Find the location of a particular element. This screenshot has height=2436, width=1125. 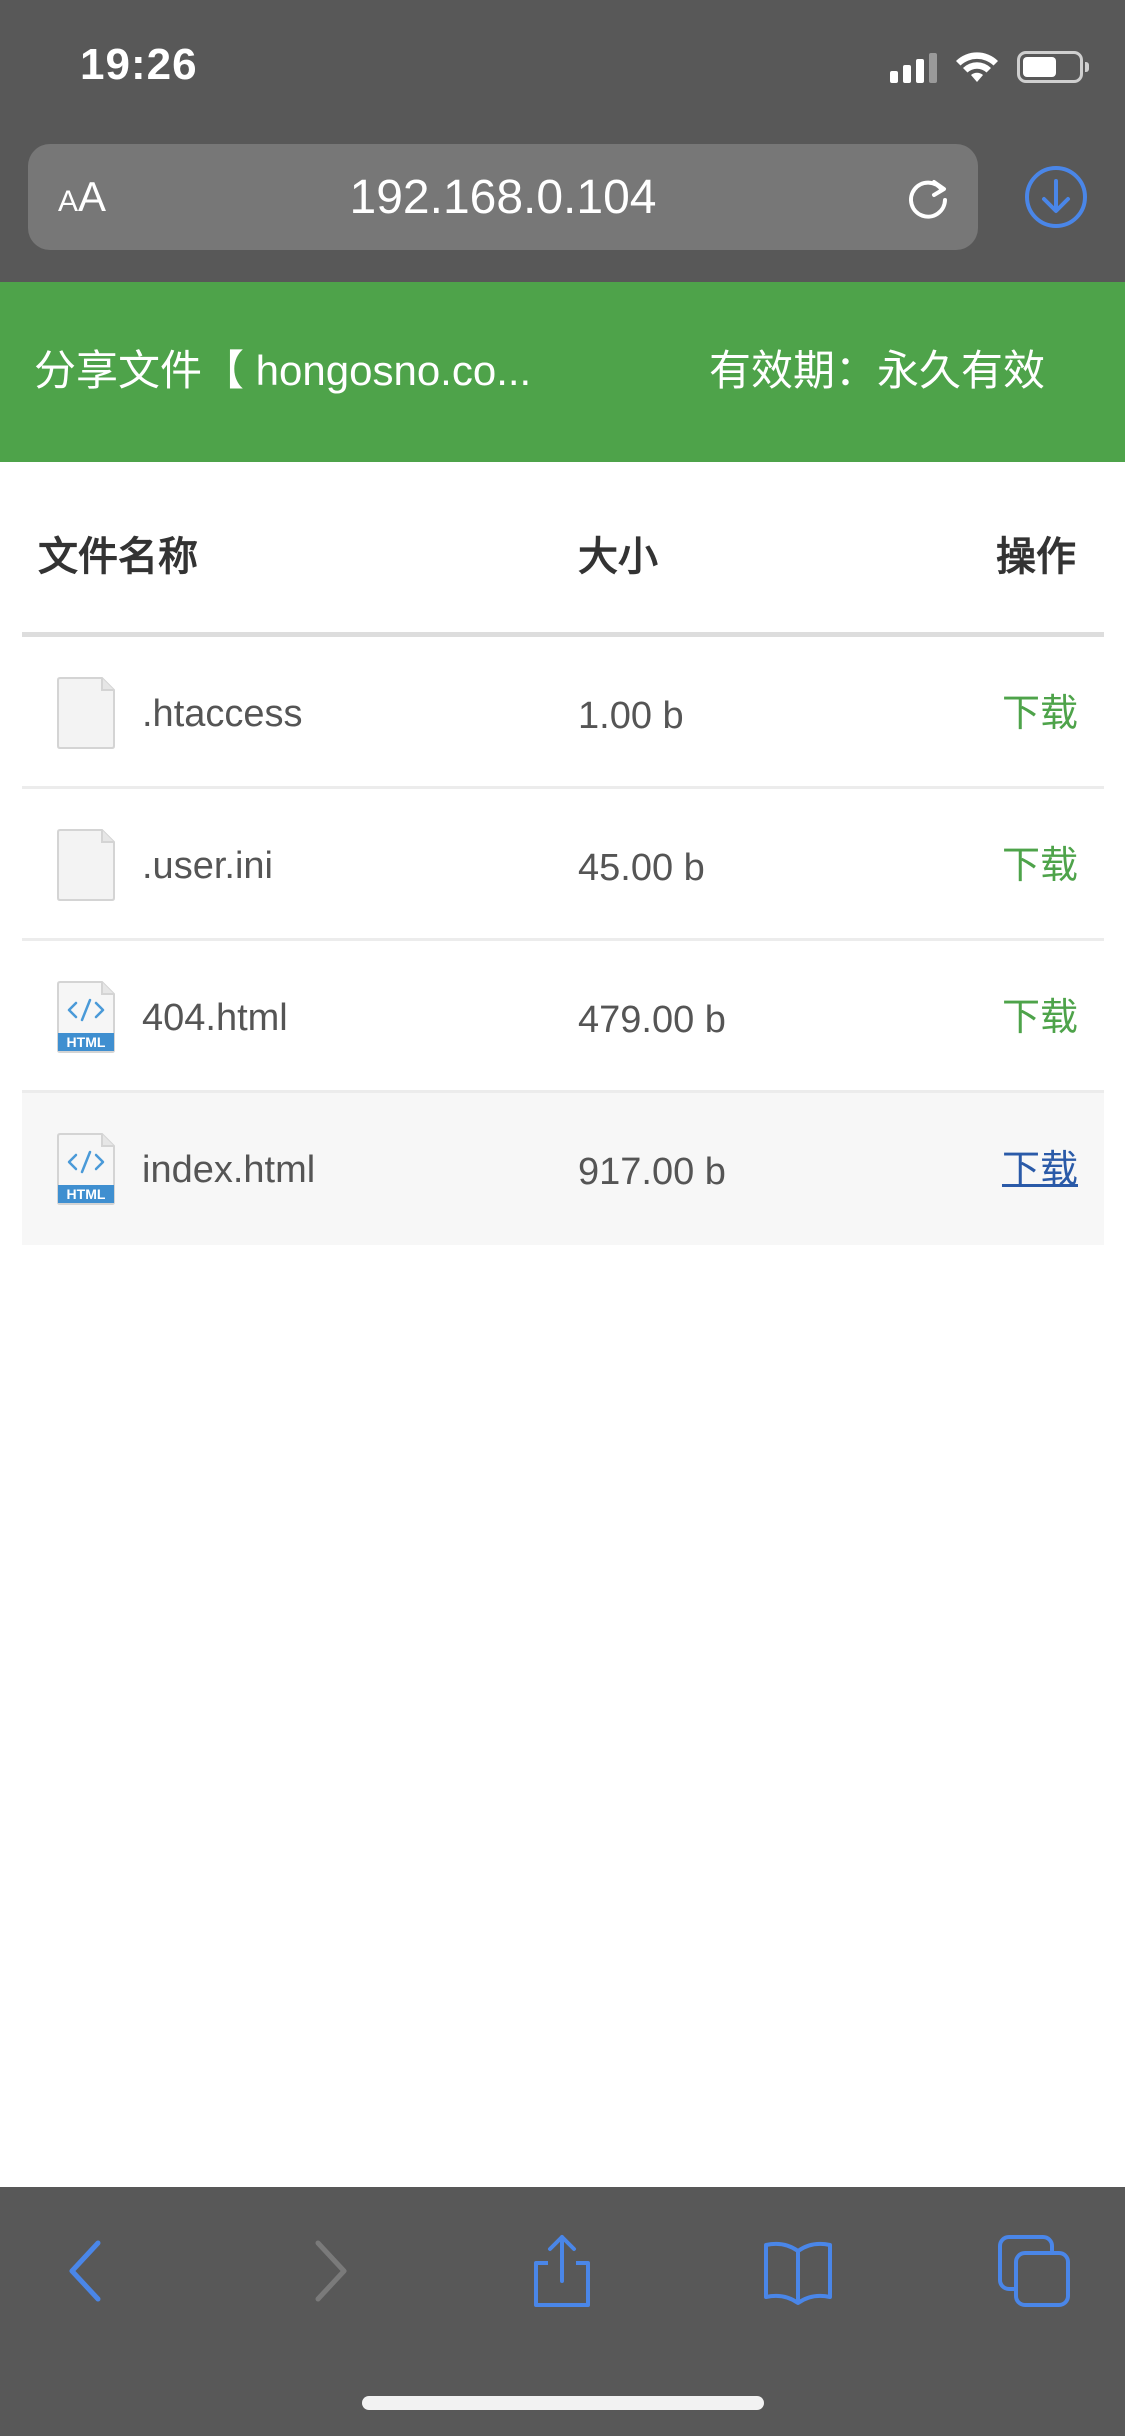

status-time: 19:26 is located at coordinates (139, 64).